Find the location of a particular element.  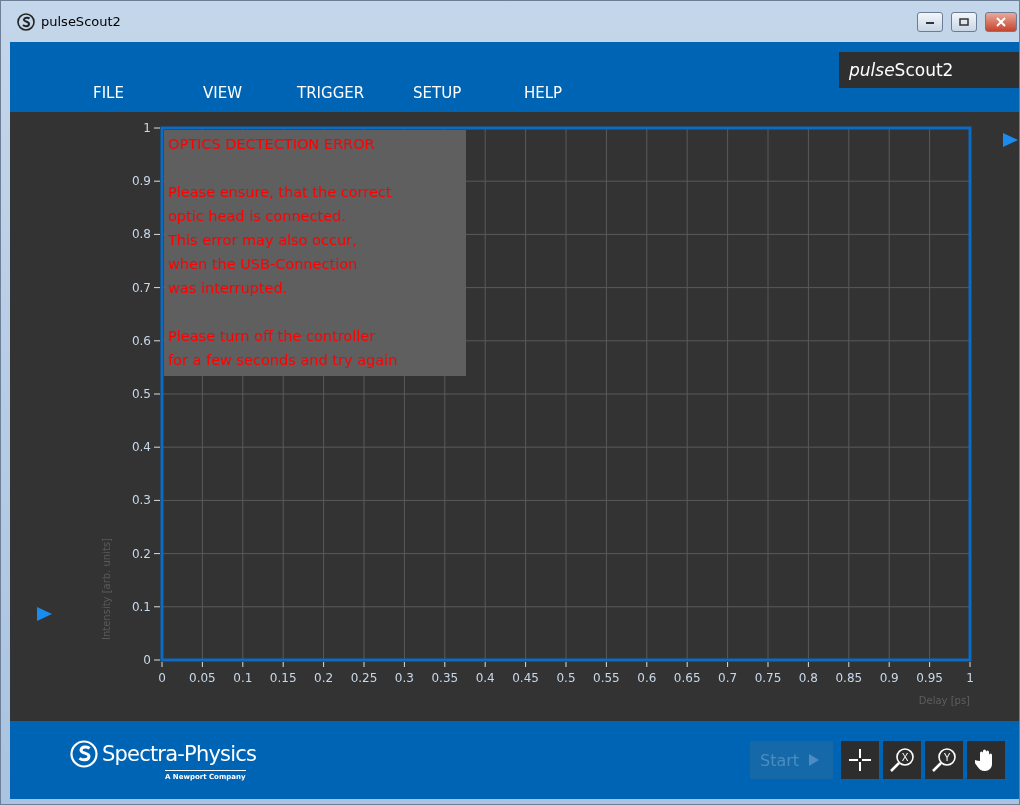

error-message: Please ensure, that the correct optic head is connected. This error may also occur, when the USB-Connection was interrupted. is located at coordinates (280, 240).